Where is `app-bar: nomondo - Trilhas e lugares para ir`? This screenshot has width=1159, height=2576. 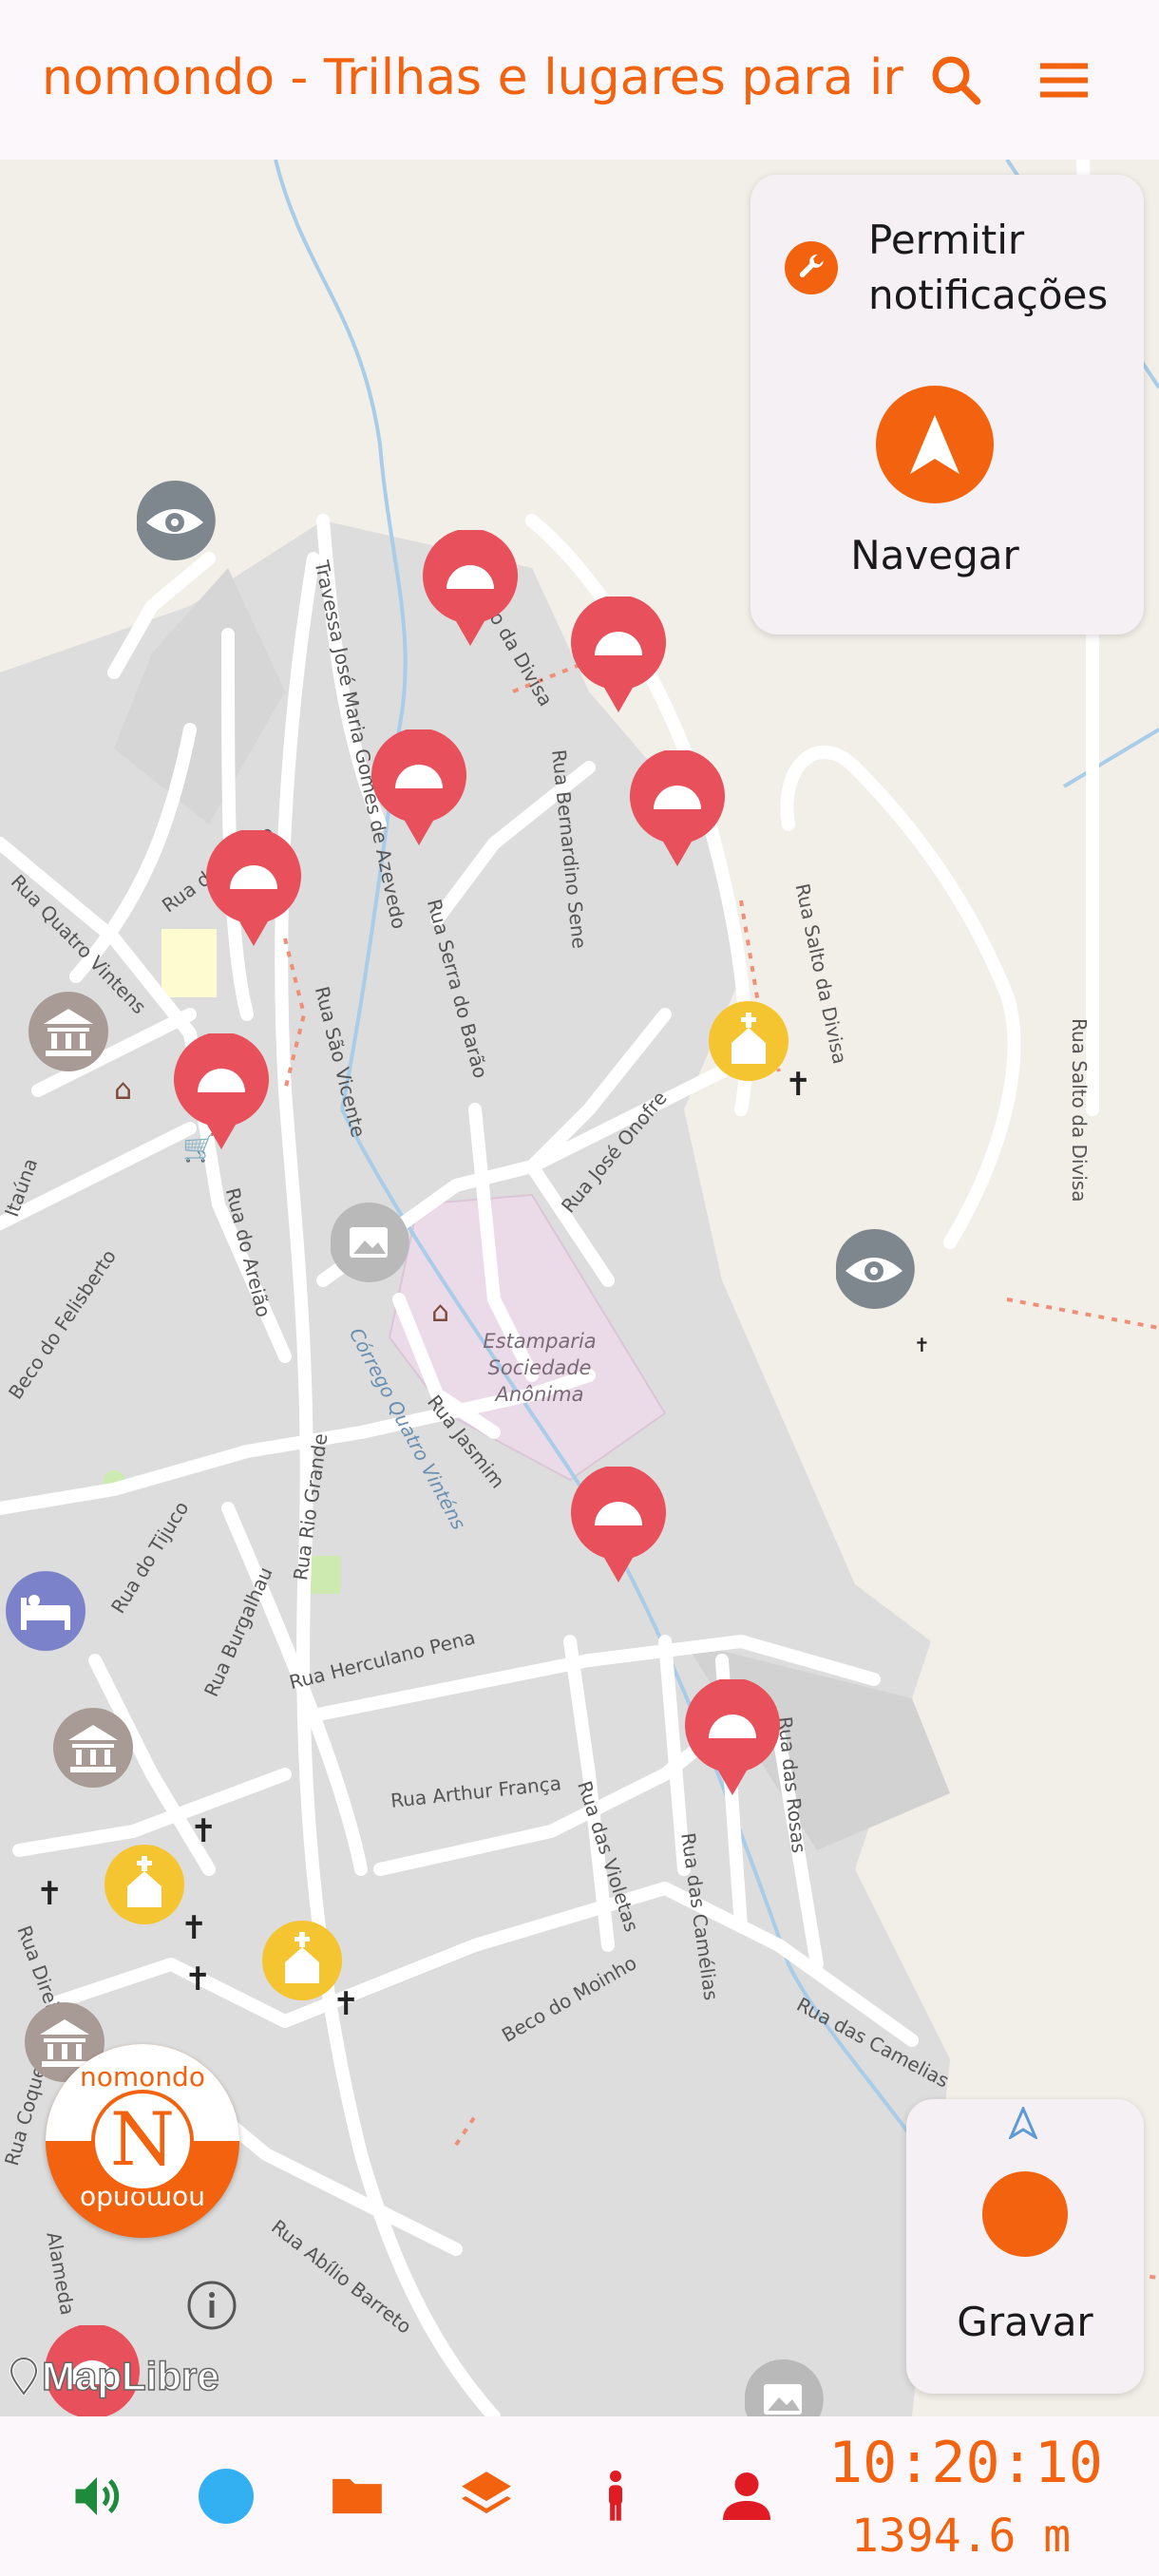 app-bar: nomondo - Trilhas e lugares para ir is located at coordinates (579, 80).